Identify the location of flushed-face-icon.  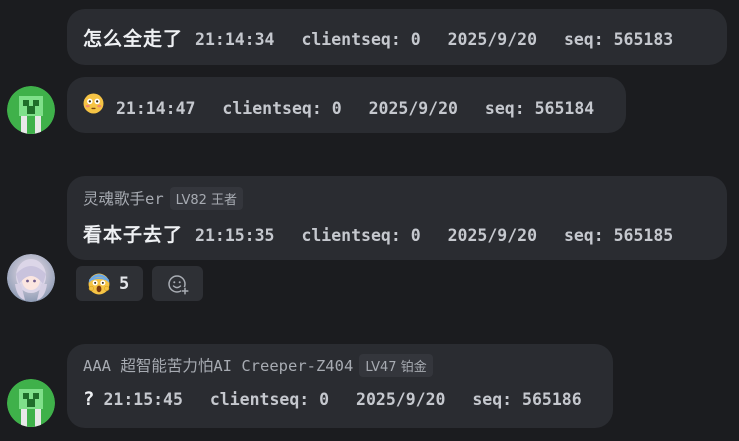
(93, 103).